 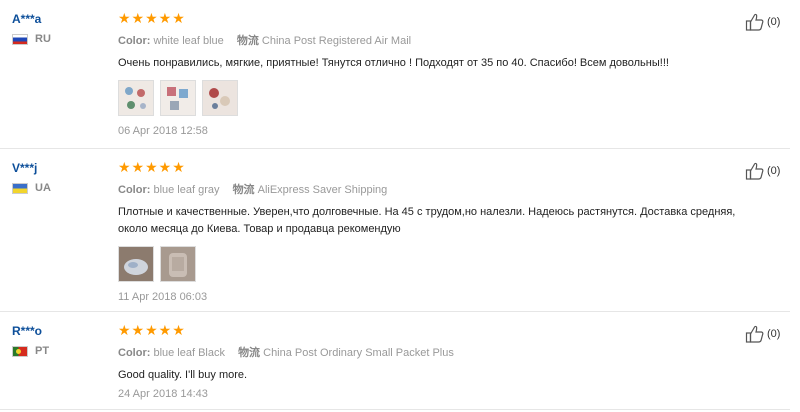 What do you see at coordinates (43, 39) in the screenshot?
I see `country-code: RU` at bounding box center [43, 39].